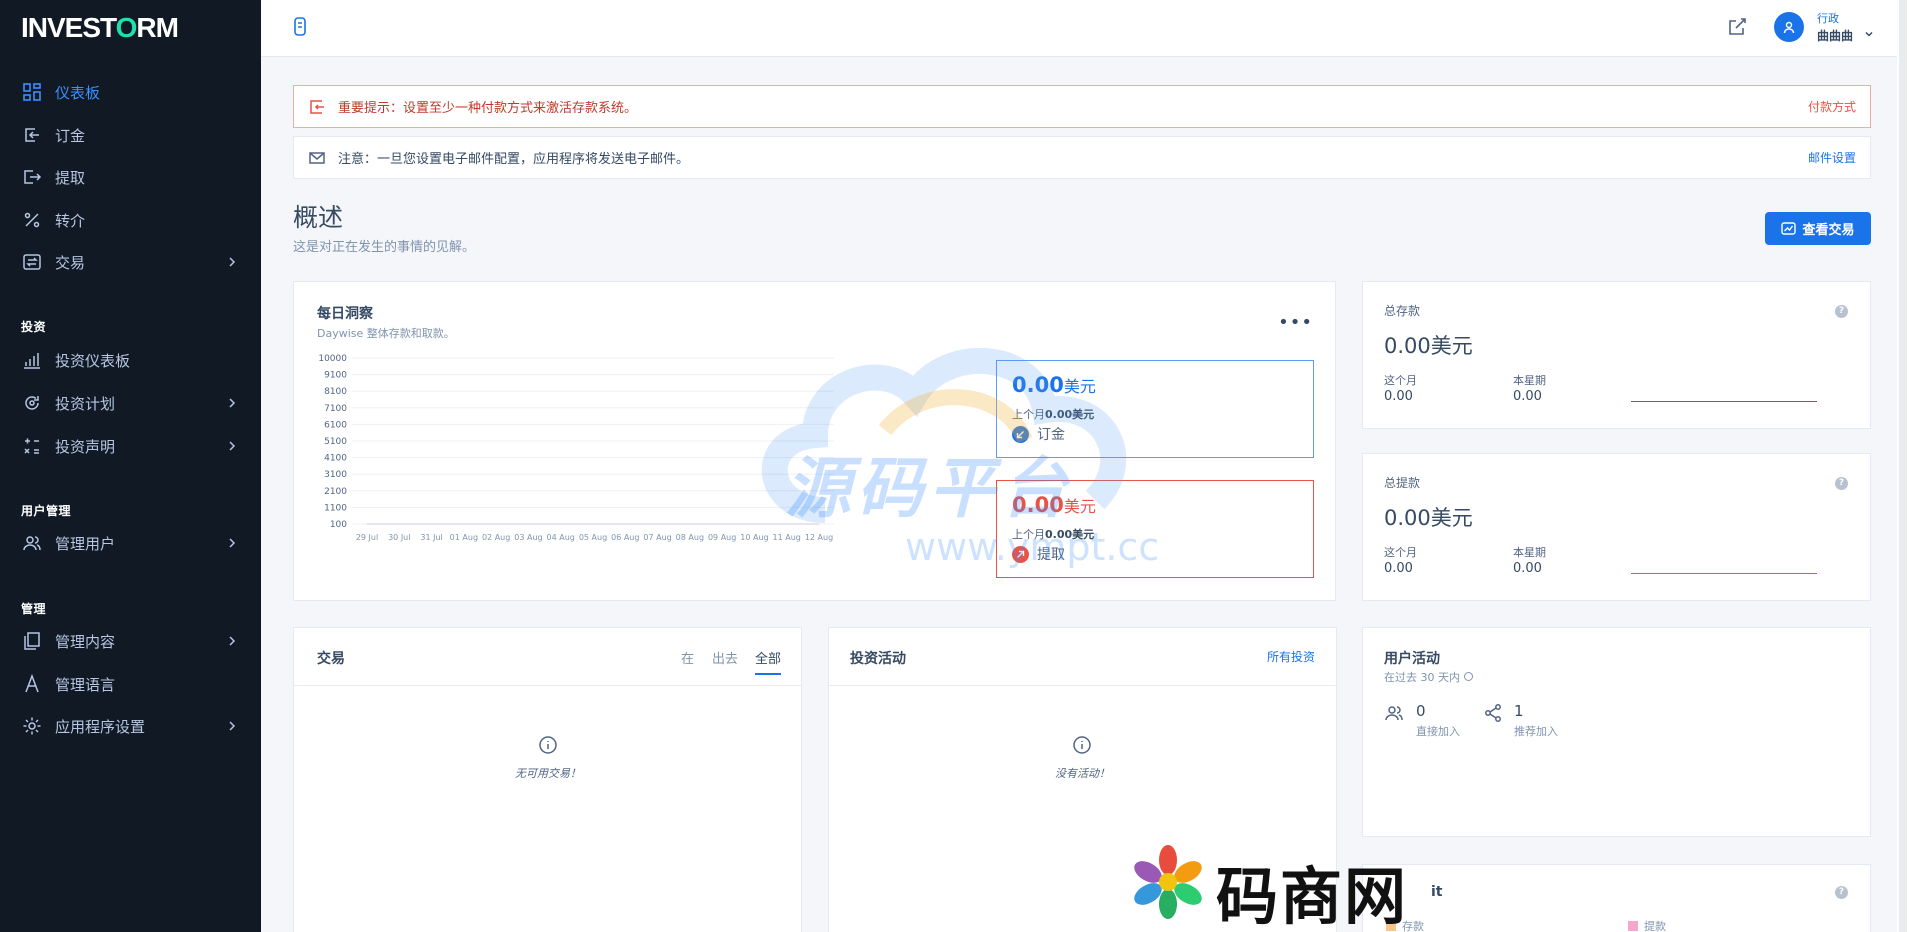  Describe the element at coordinates (1655, 926) in the screenshot. I see `legend-withdraw-label: 提款` at that location.